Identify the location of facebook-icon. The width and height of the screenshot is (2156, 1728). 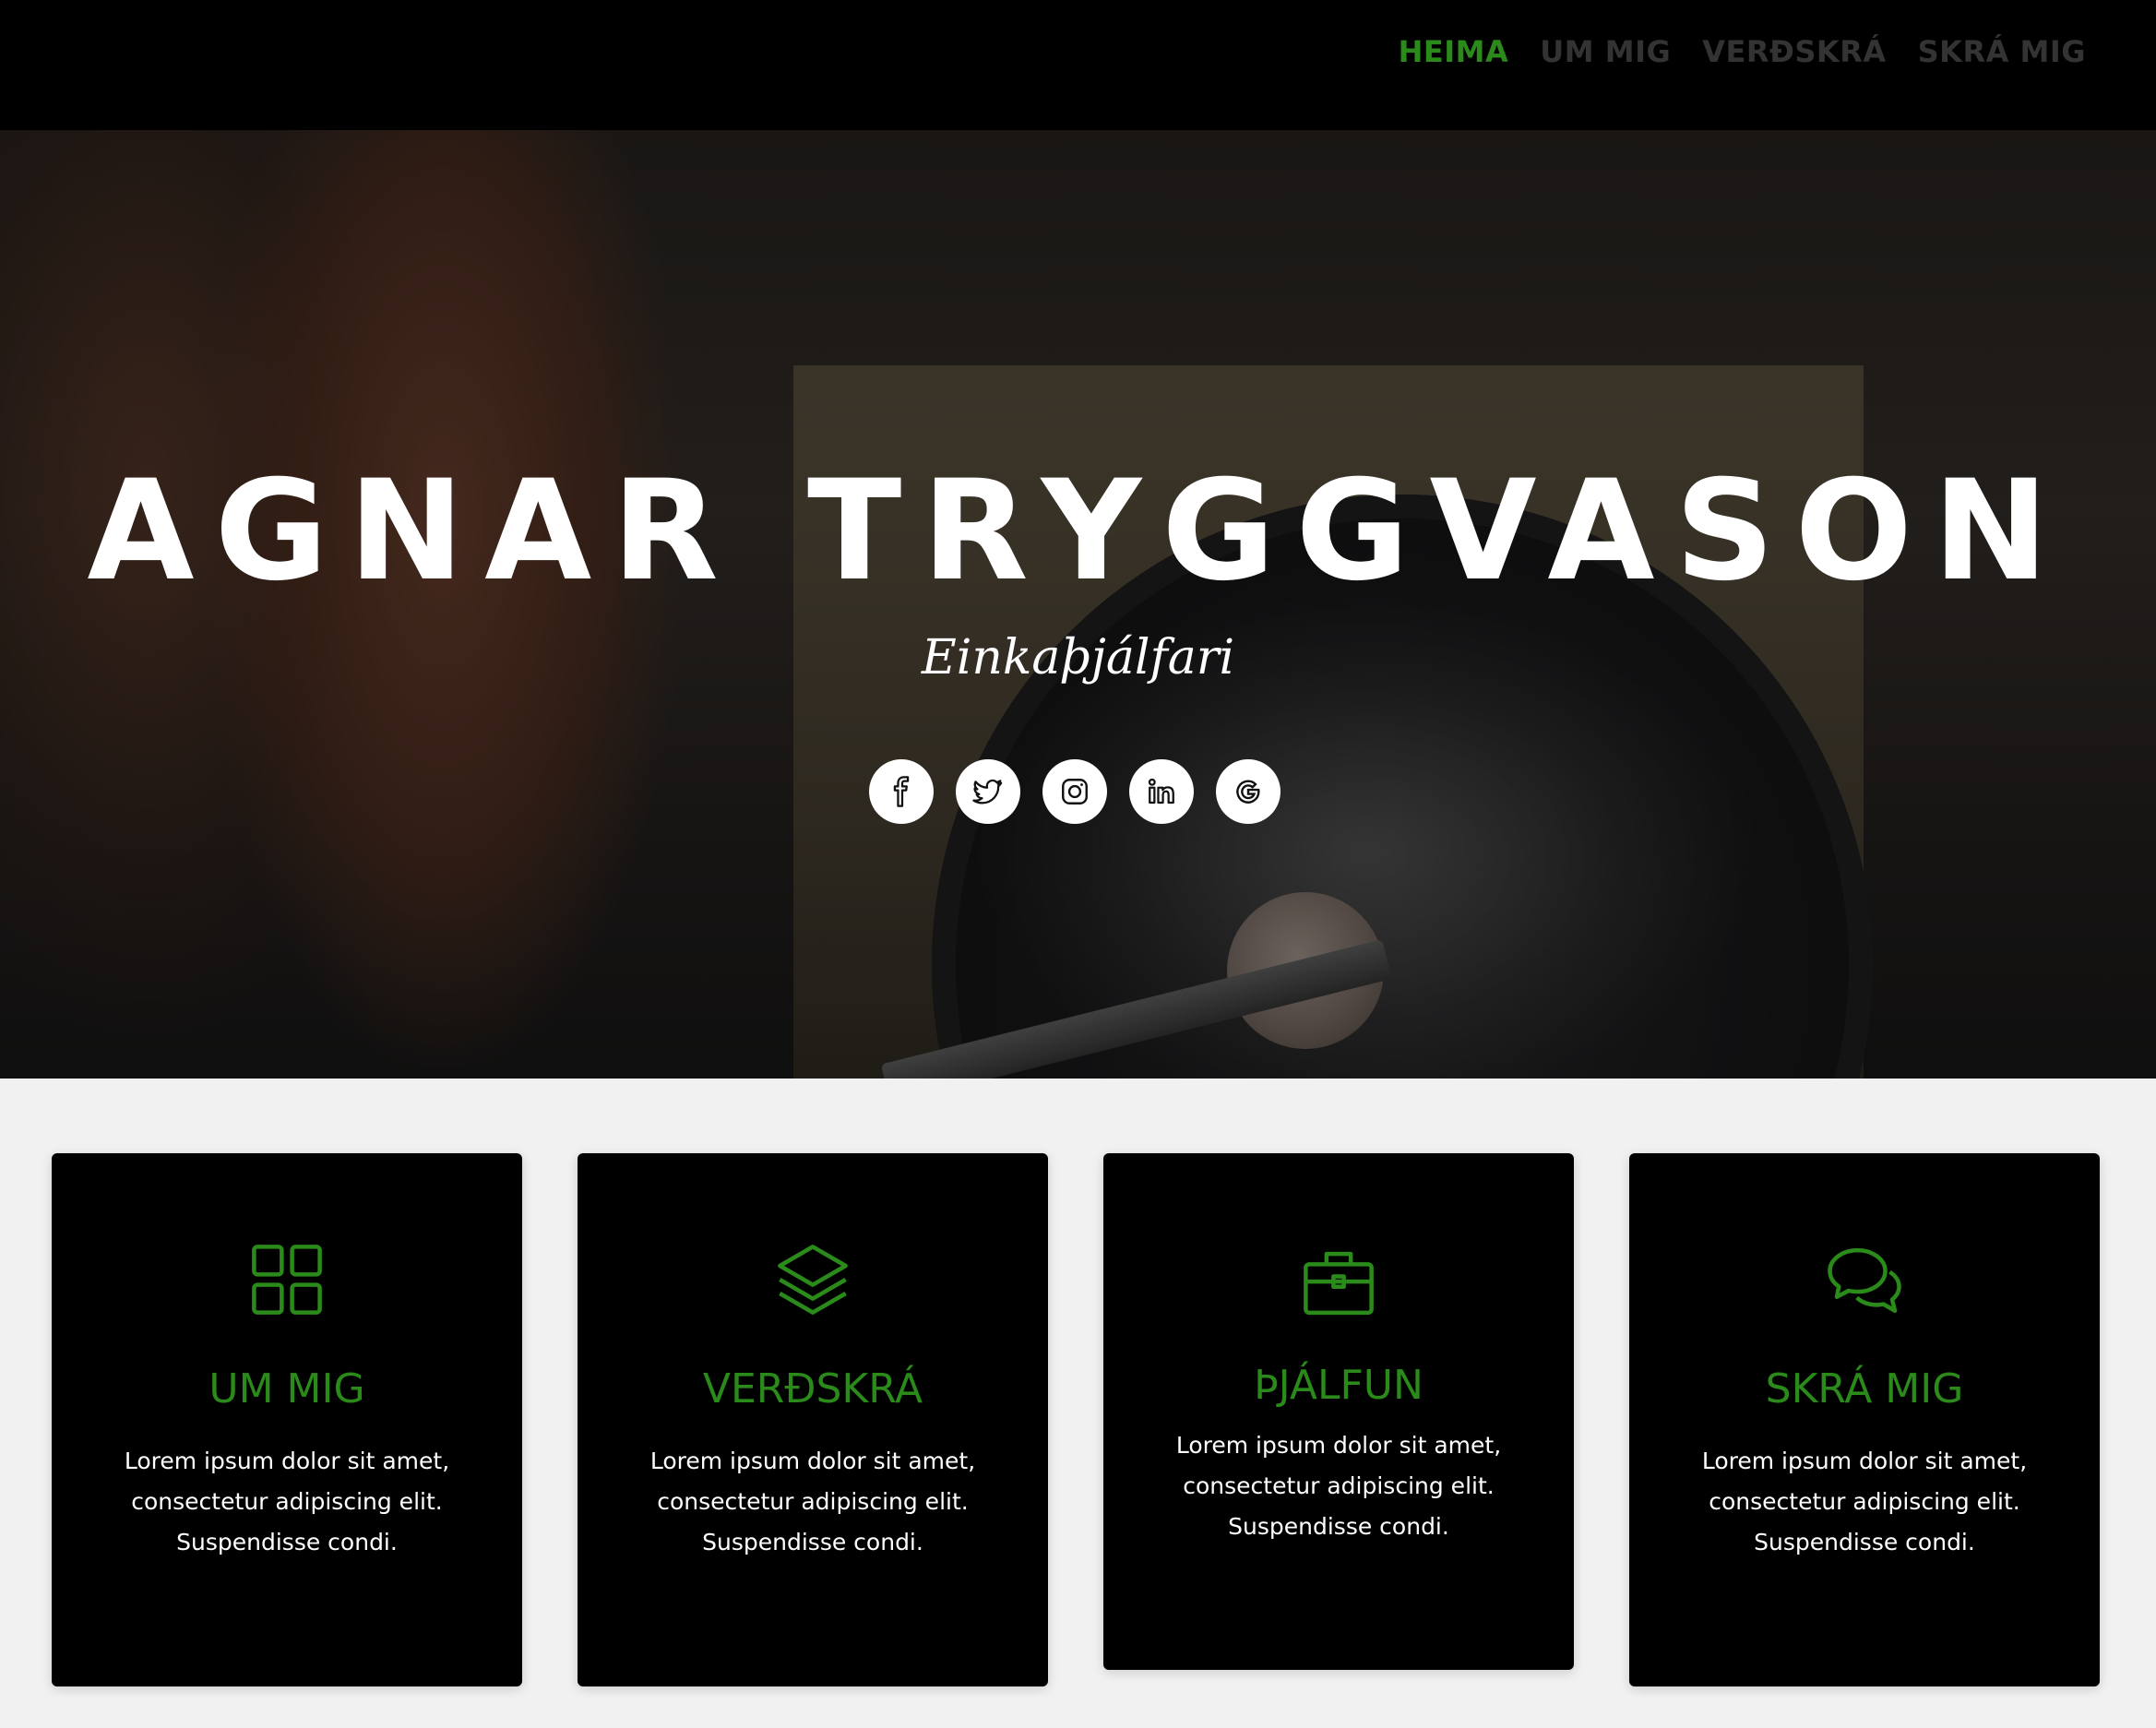
(902, 791).